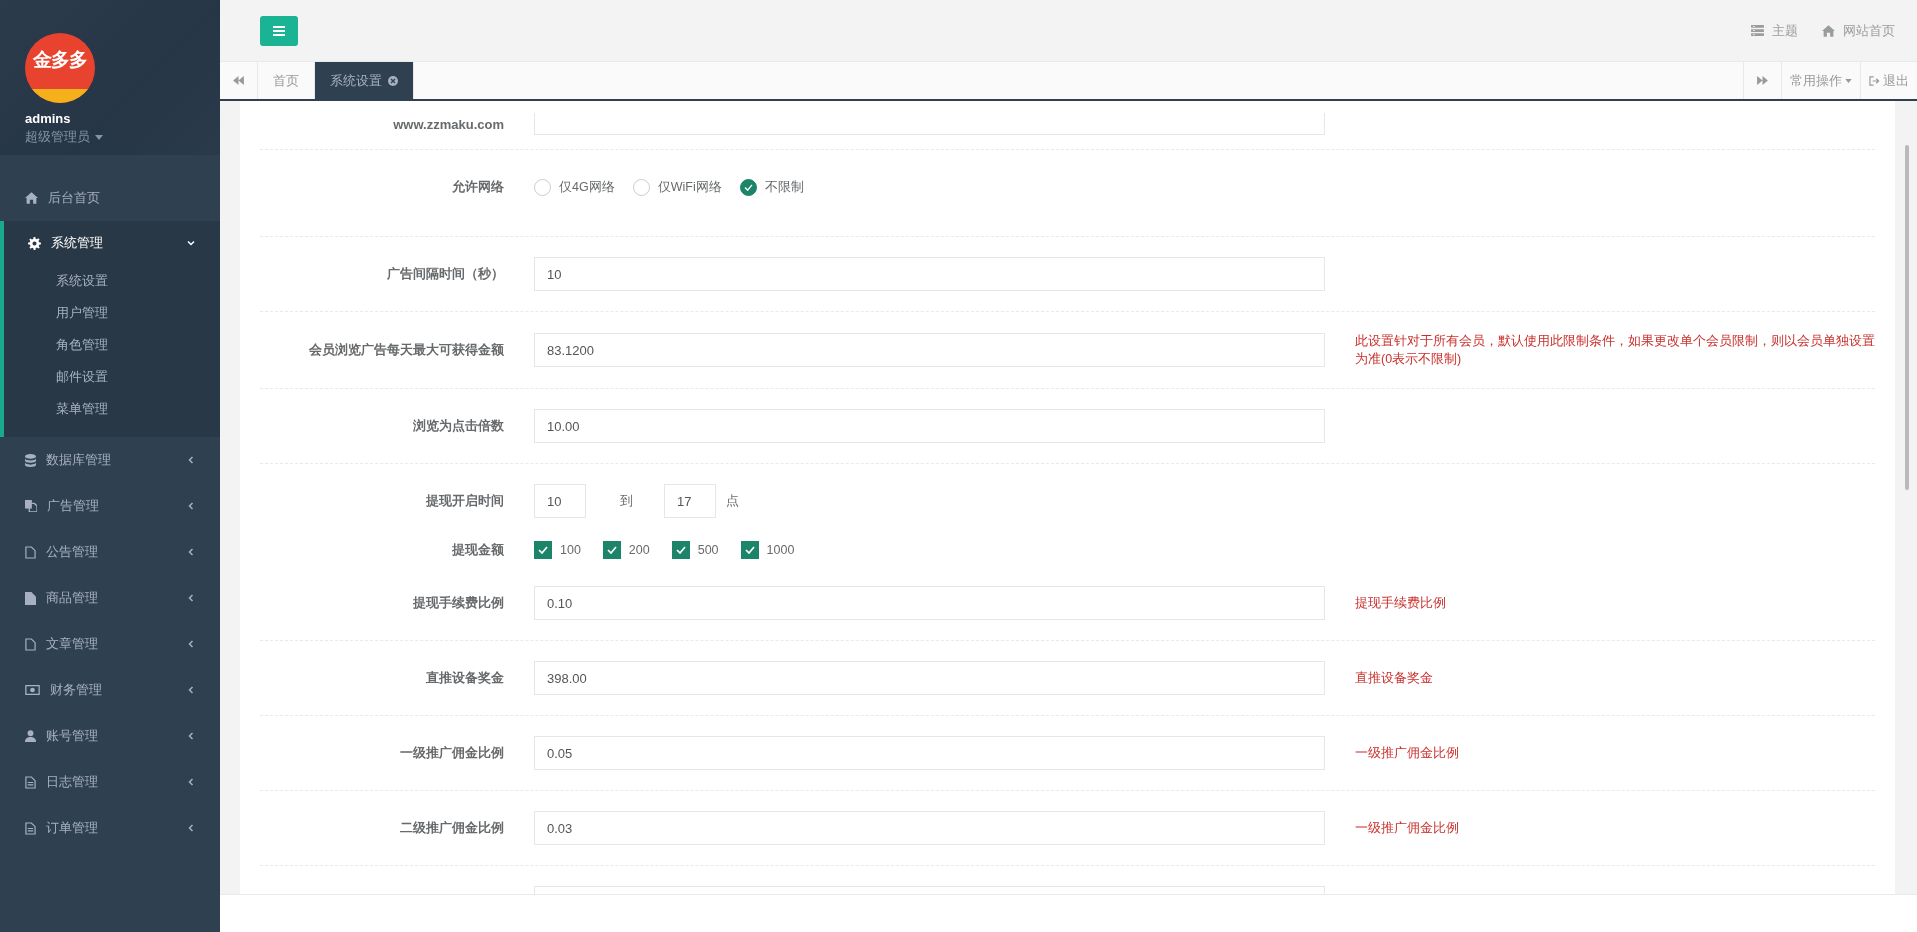  Describe the element at coordinates (767, 550) in the screenshot. I see `checkbox-option: 1000` at that location.